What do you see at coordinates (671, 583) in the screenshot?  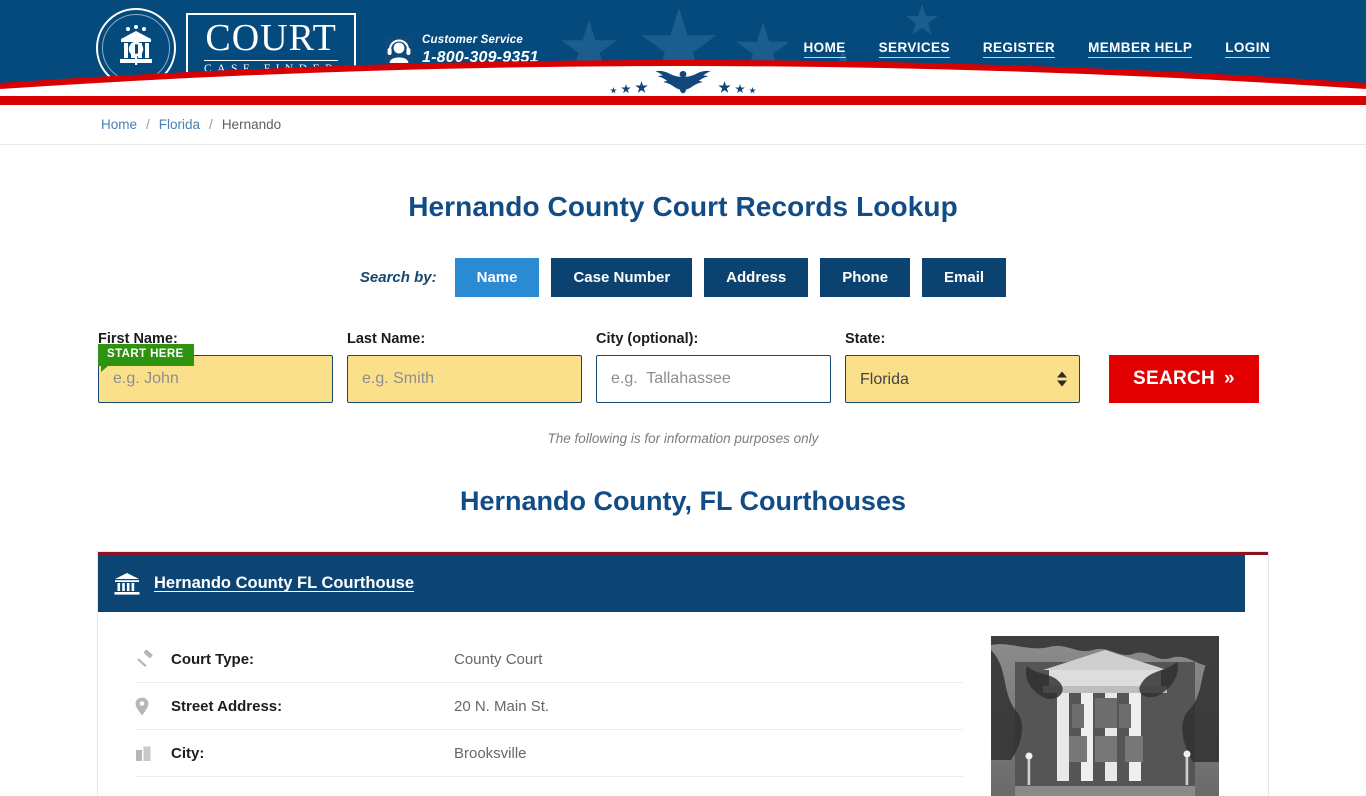 I see `courthouse-card-header: Hernando County FL Courthouse` at bounding box center [671, 583].